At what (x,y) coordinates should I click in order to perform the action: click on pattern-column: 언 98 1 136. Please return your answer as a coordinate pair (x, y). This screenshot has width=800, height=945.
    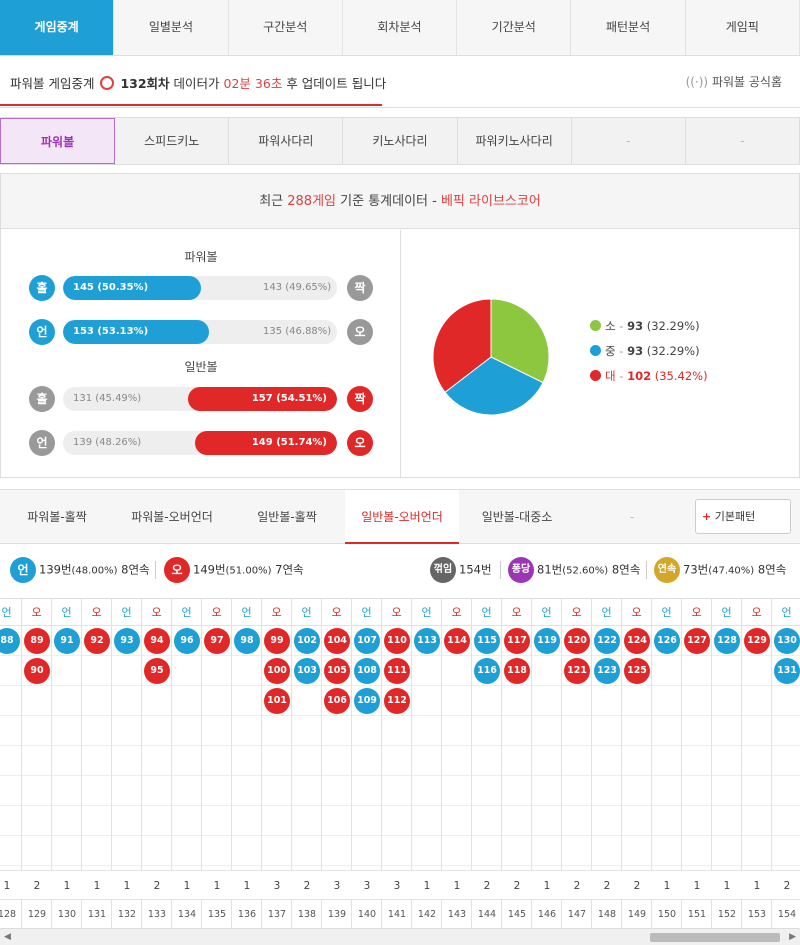
    Looking at the image, I should click on (247, 763).